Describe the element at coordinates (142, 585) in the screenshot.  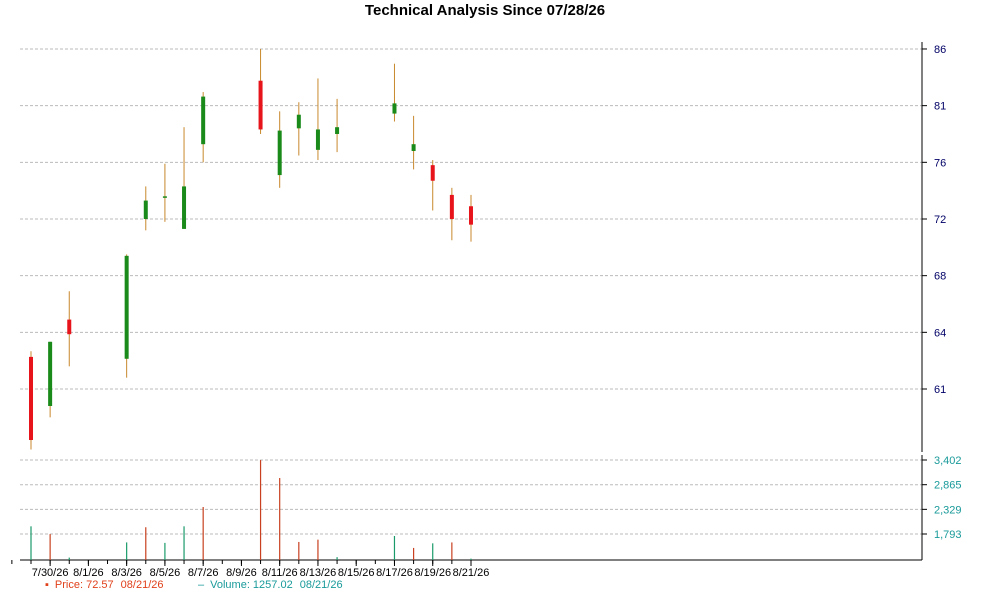
I see `legend-price-date: 08/21/26` at that location.